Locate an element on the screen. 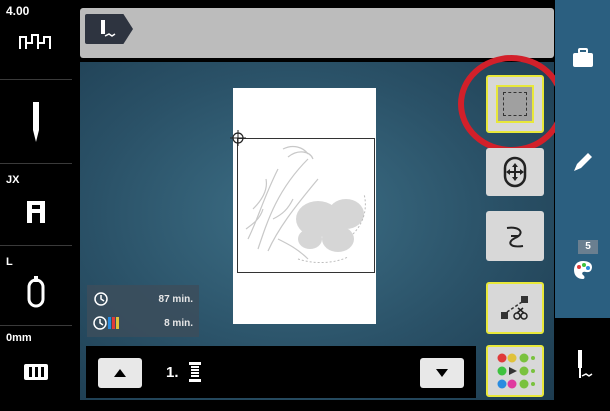  design-frame is located at coordinates (306, 205).